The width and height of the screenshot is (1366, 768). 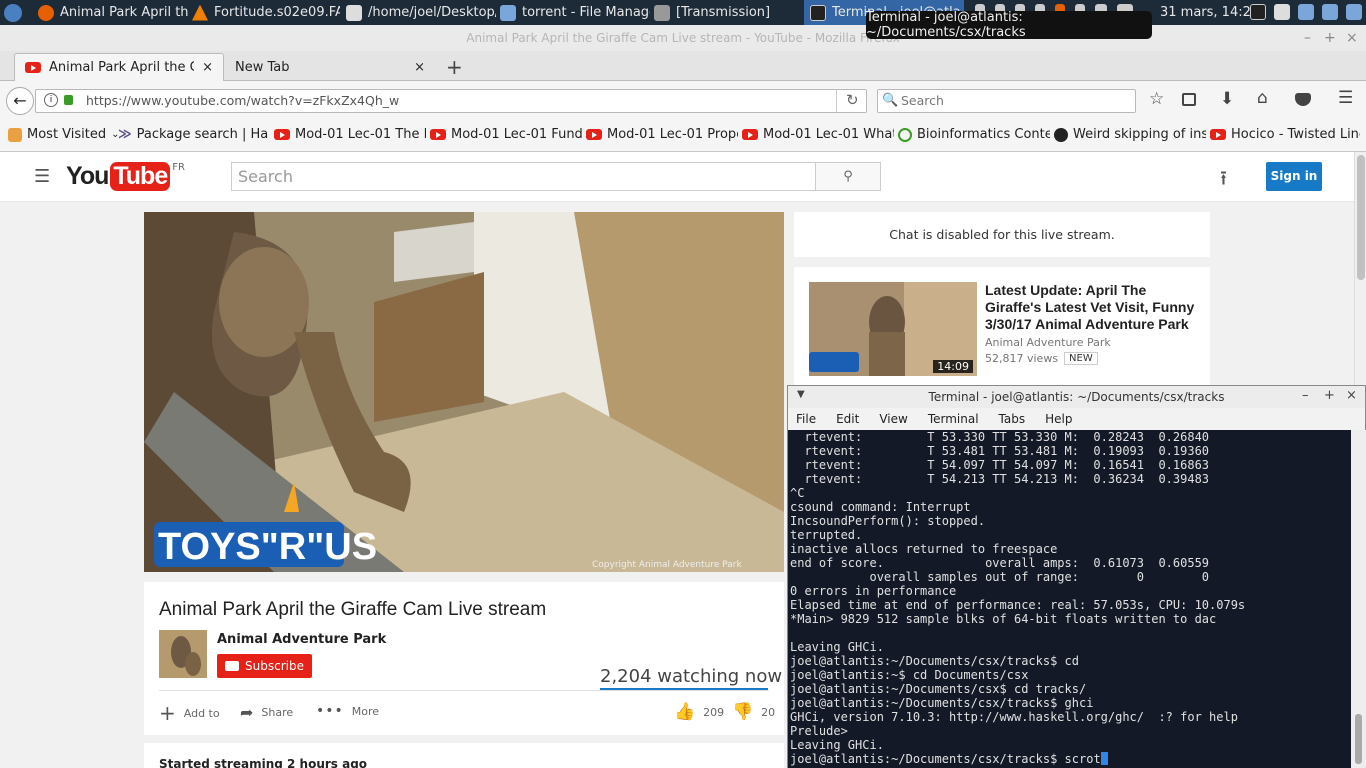 What do you see at coordinates (714, 712) in the screenshot?
I see `like-count: 209` at bounding box center [714, 712].